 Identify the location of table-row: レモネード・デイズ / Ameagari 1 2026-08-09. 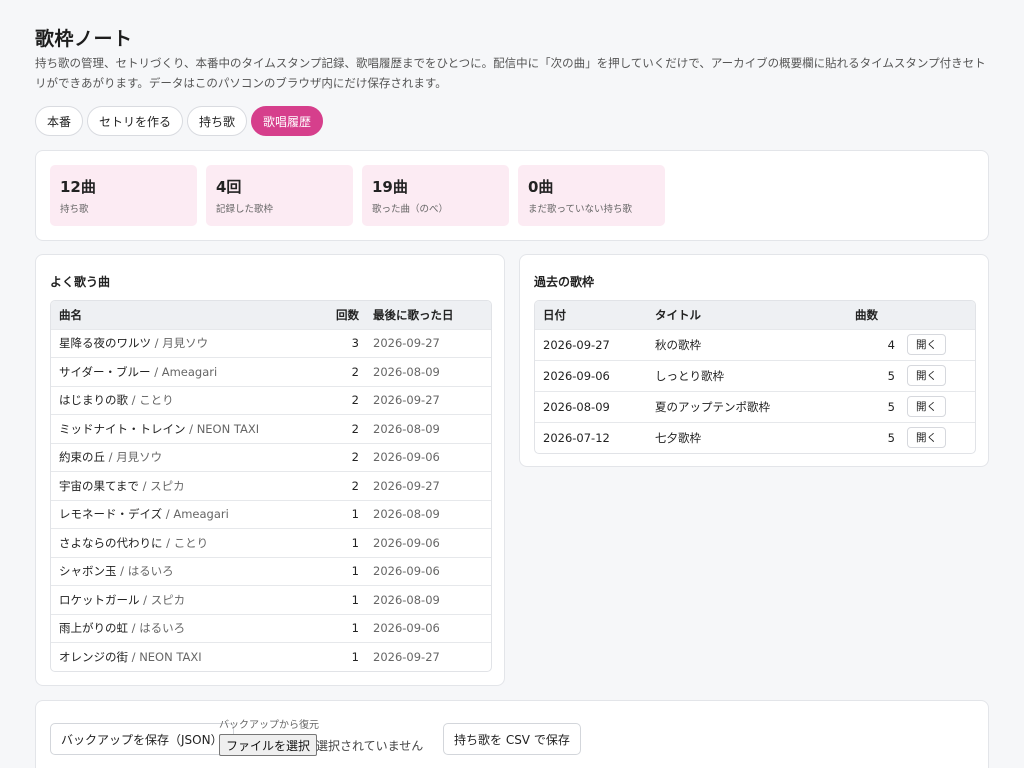
(271, 514).